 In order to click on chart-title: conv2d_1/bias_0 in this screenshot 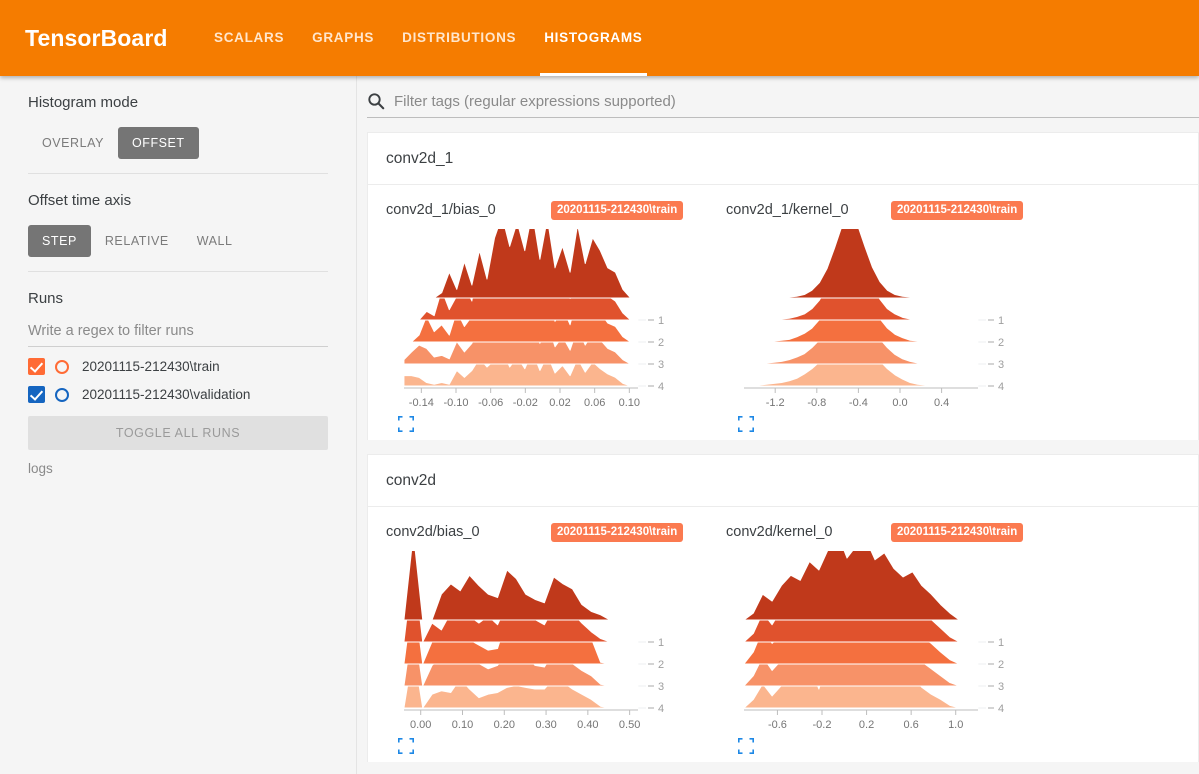, I will do `click(441, 210)`.